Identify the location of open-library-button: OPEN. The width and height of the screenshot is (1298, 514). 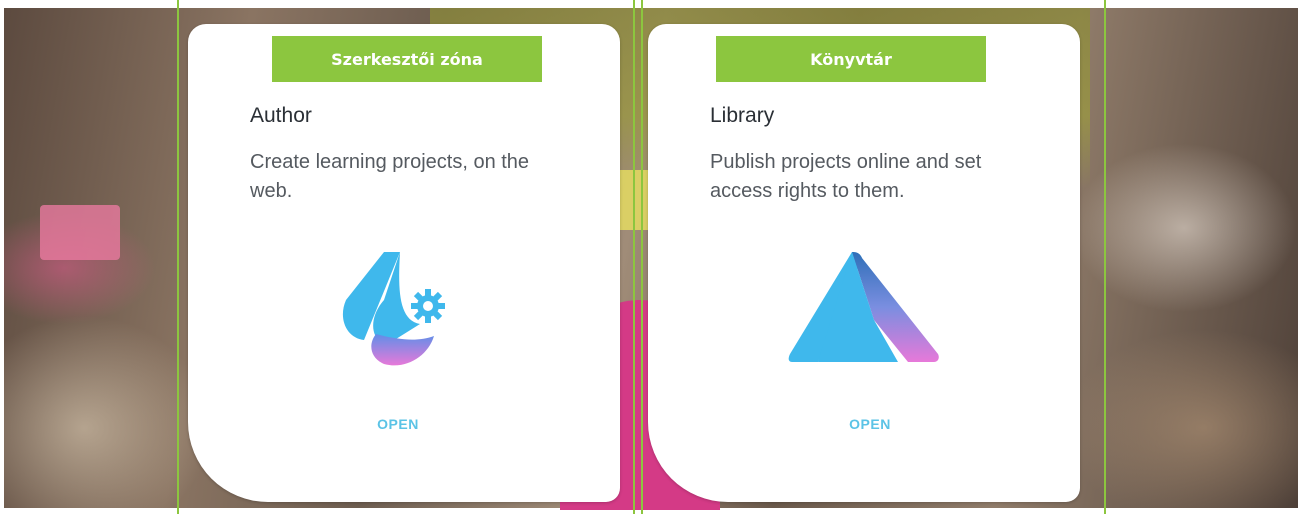
(870, 424).